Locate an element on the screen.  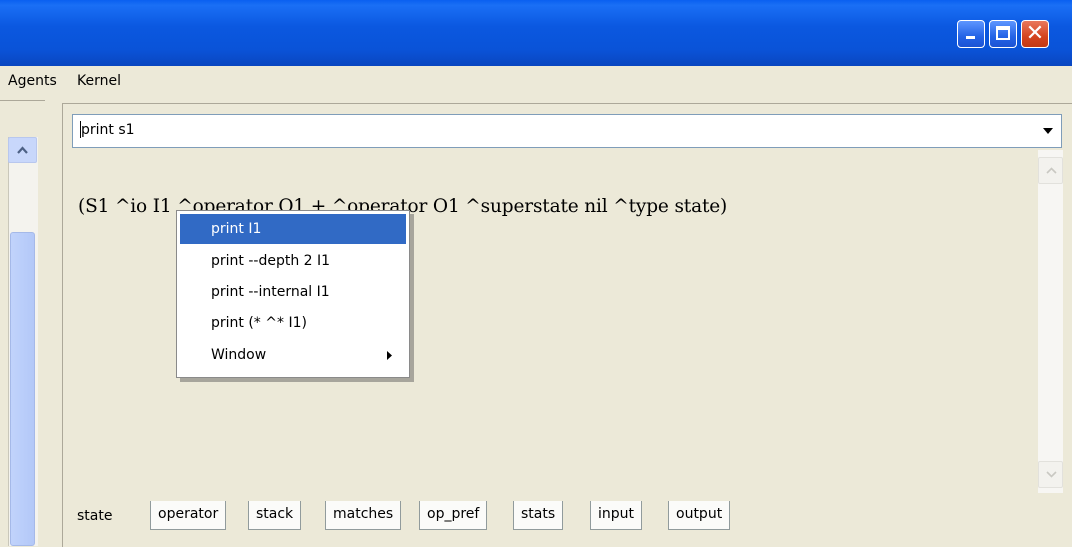
close-icon: ✕ is located at coordinates (1035, 33).